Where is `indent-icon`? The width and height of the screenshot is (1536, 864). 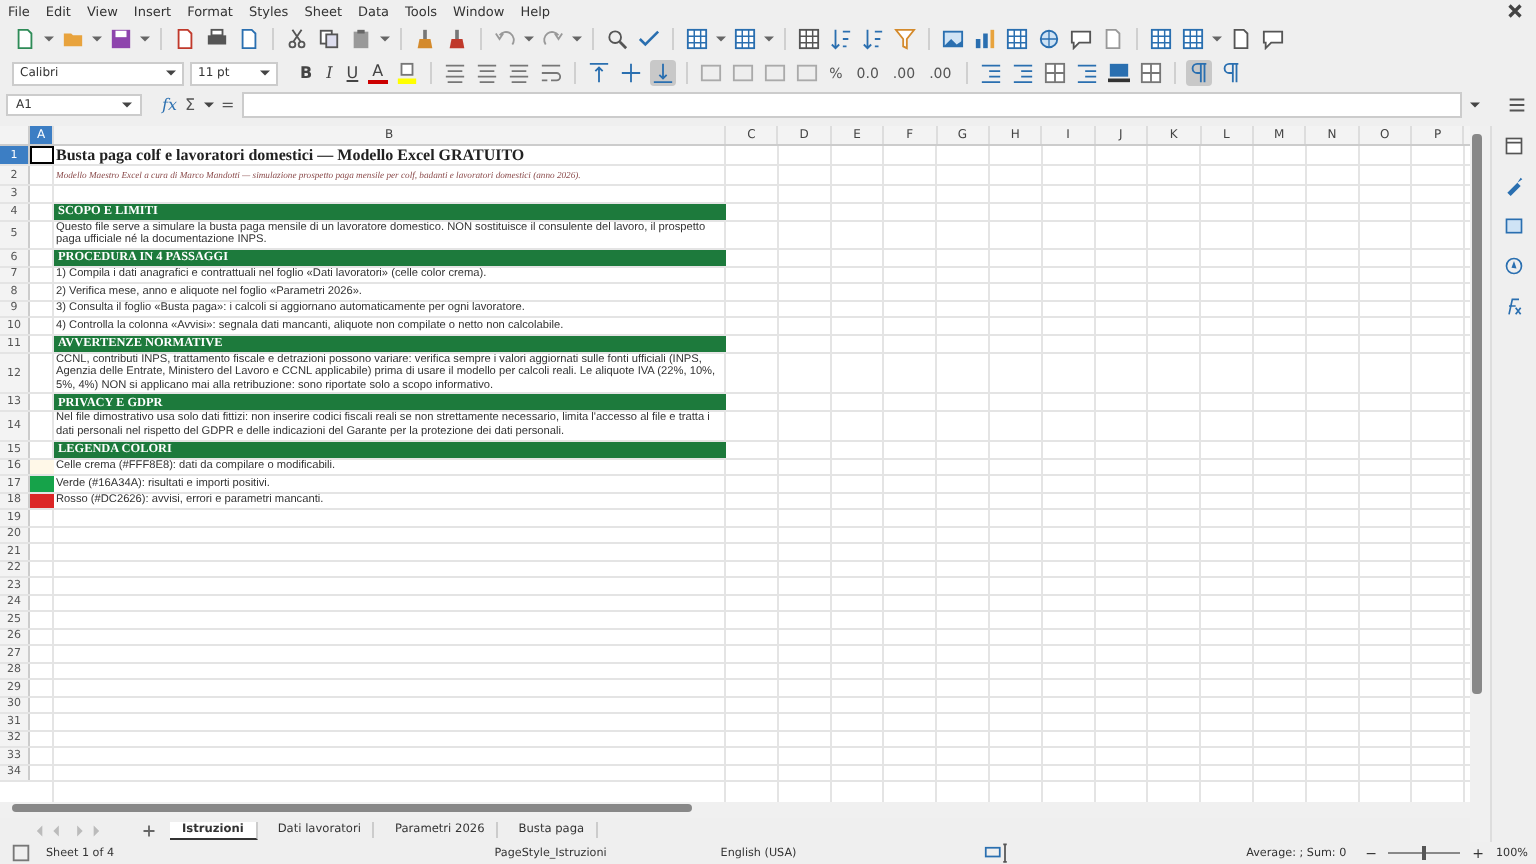
indent-icon is located at coordinates (990, 73).